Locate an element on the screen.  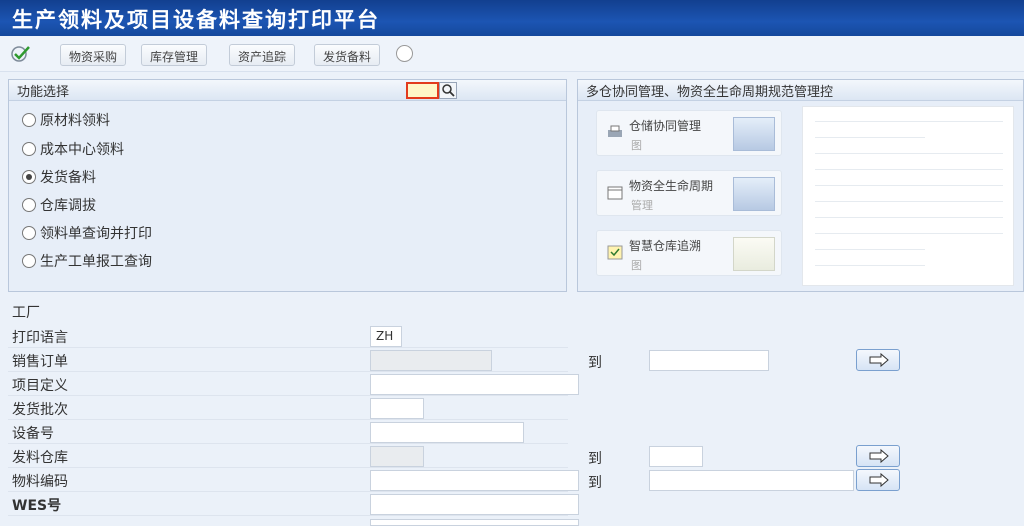
wes-number-input is located at coordinates (474, 504).